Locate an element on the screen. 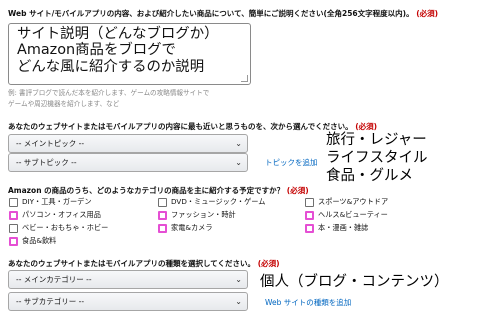 The width and height of the screenshot is (480, 330). q4-label-text: あなたのウェブサイトまたはモバイルアプリの種類を選択してください。 is located at coordinates (132, 263).